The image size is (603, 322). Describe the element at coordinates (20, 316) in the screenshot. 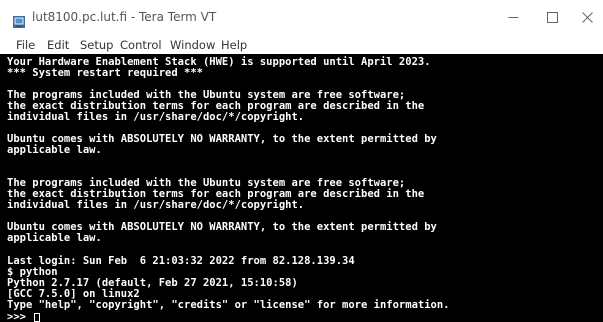

I see `prompt-text: >>>` at that location.